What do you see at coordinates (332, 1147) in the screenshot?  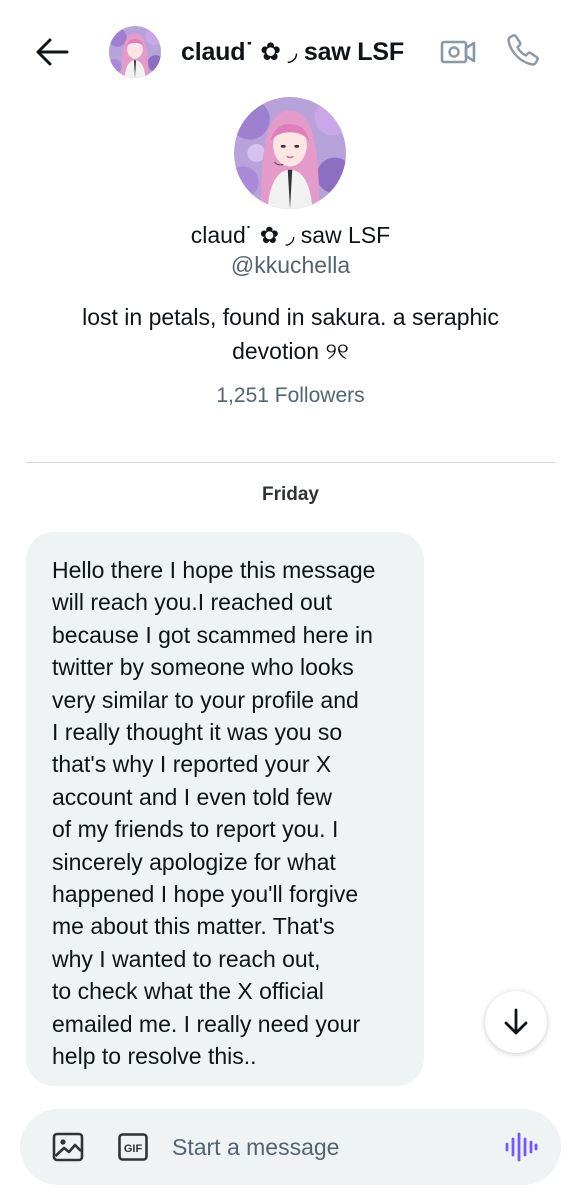 I see `message-input` at bounding box center [332, 1147].